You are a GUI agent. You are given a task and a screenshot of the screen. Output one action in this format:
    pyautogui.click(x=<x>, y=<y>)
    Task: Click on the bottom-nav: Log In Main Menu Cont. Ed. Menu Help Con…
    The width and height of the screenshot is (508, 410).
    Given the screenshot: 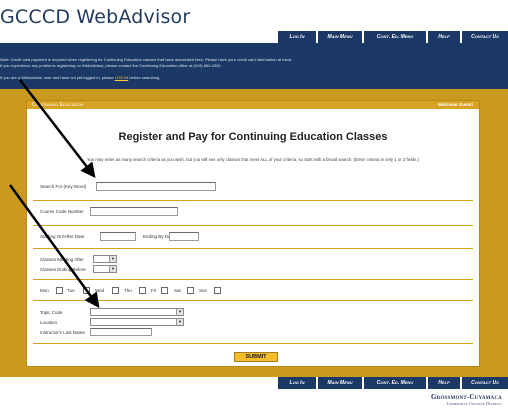 What is the action you would take?
    pyautogui.click(x=254, y=383)
    